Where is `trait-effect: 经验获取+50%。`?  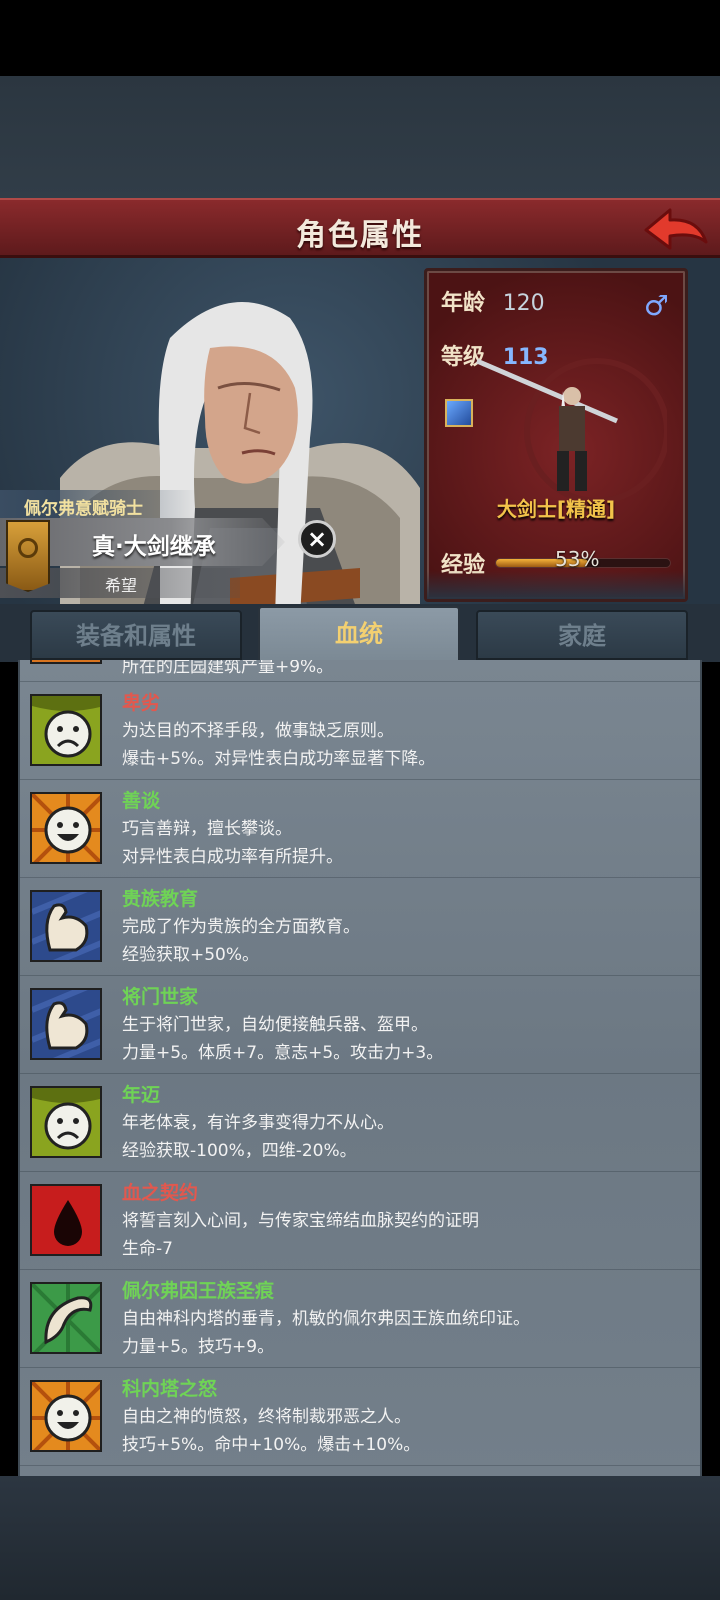 trait-effect: 经验获取+50%。 is located at coordinates (191, 955).